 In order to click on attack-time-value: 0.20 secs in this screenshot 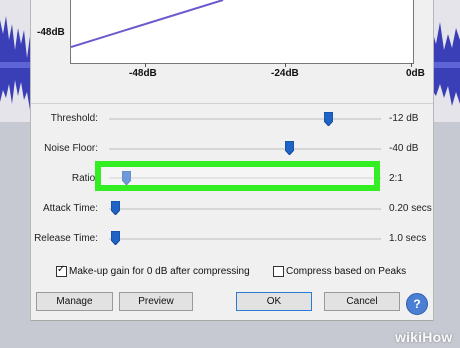, I will do `click(410, 208)`.